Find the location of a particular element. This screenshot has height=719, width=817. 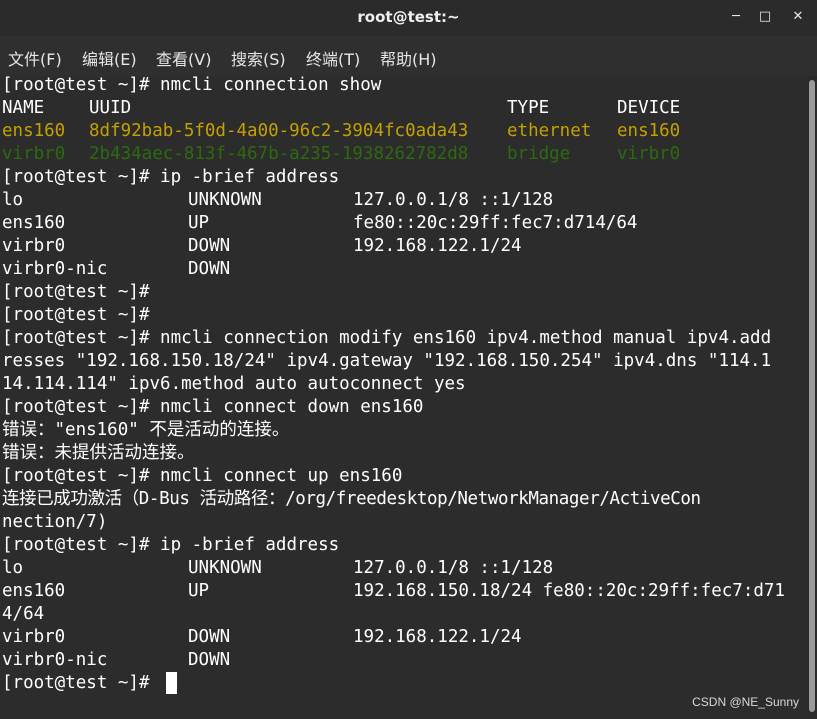

cell: fe80::20c:29ff:fec7:d714/64 is located at coordinates (495, 223).